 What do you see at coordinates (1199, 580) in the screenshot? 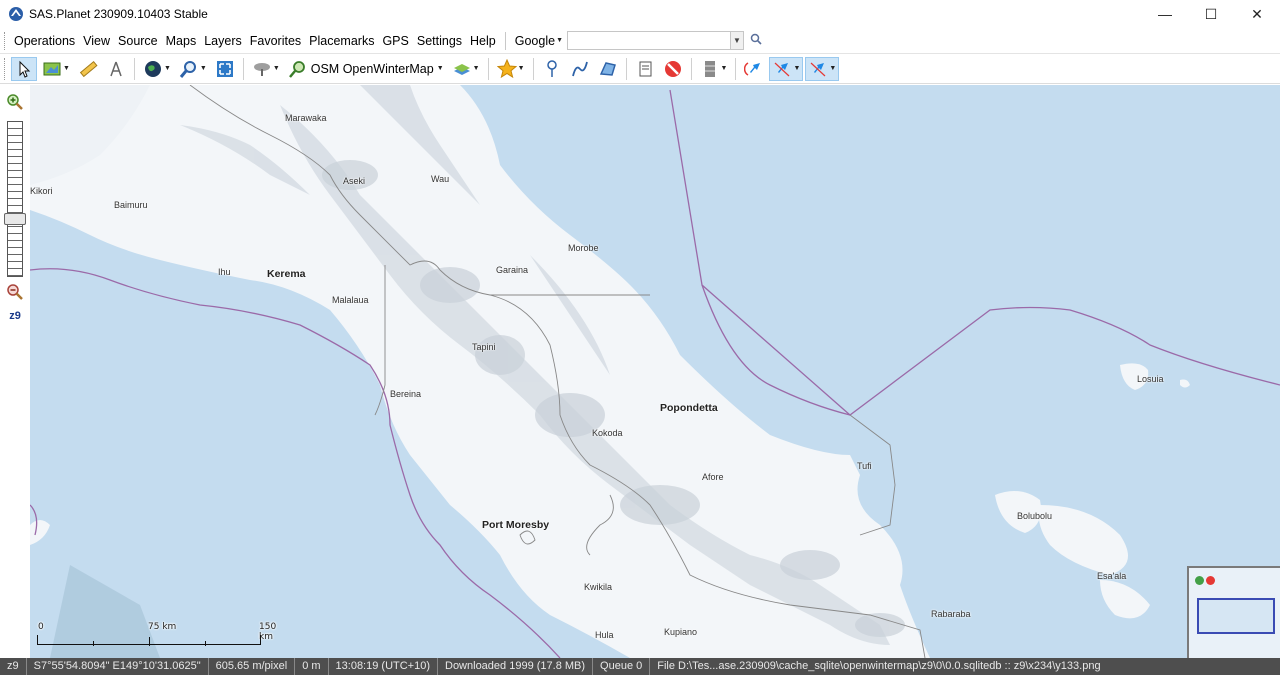
I see `minimap-zoom-in-icon` at bounding box center [1199, 580].